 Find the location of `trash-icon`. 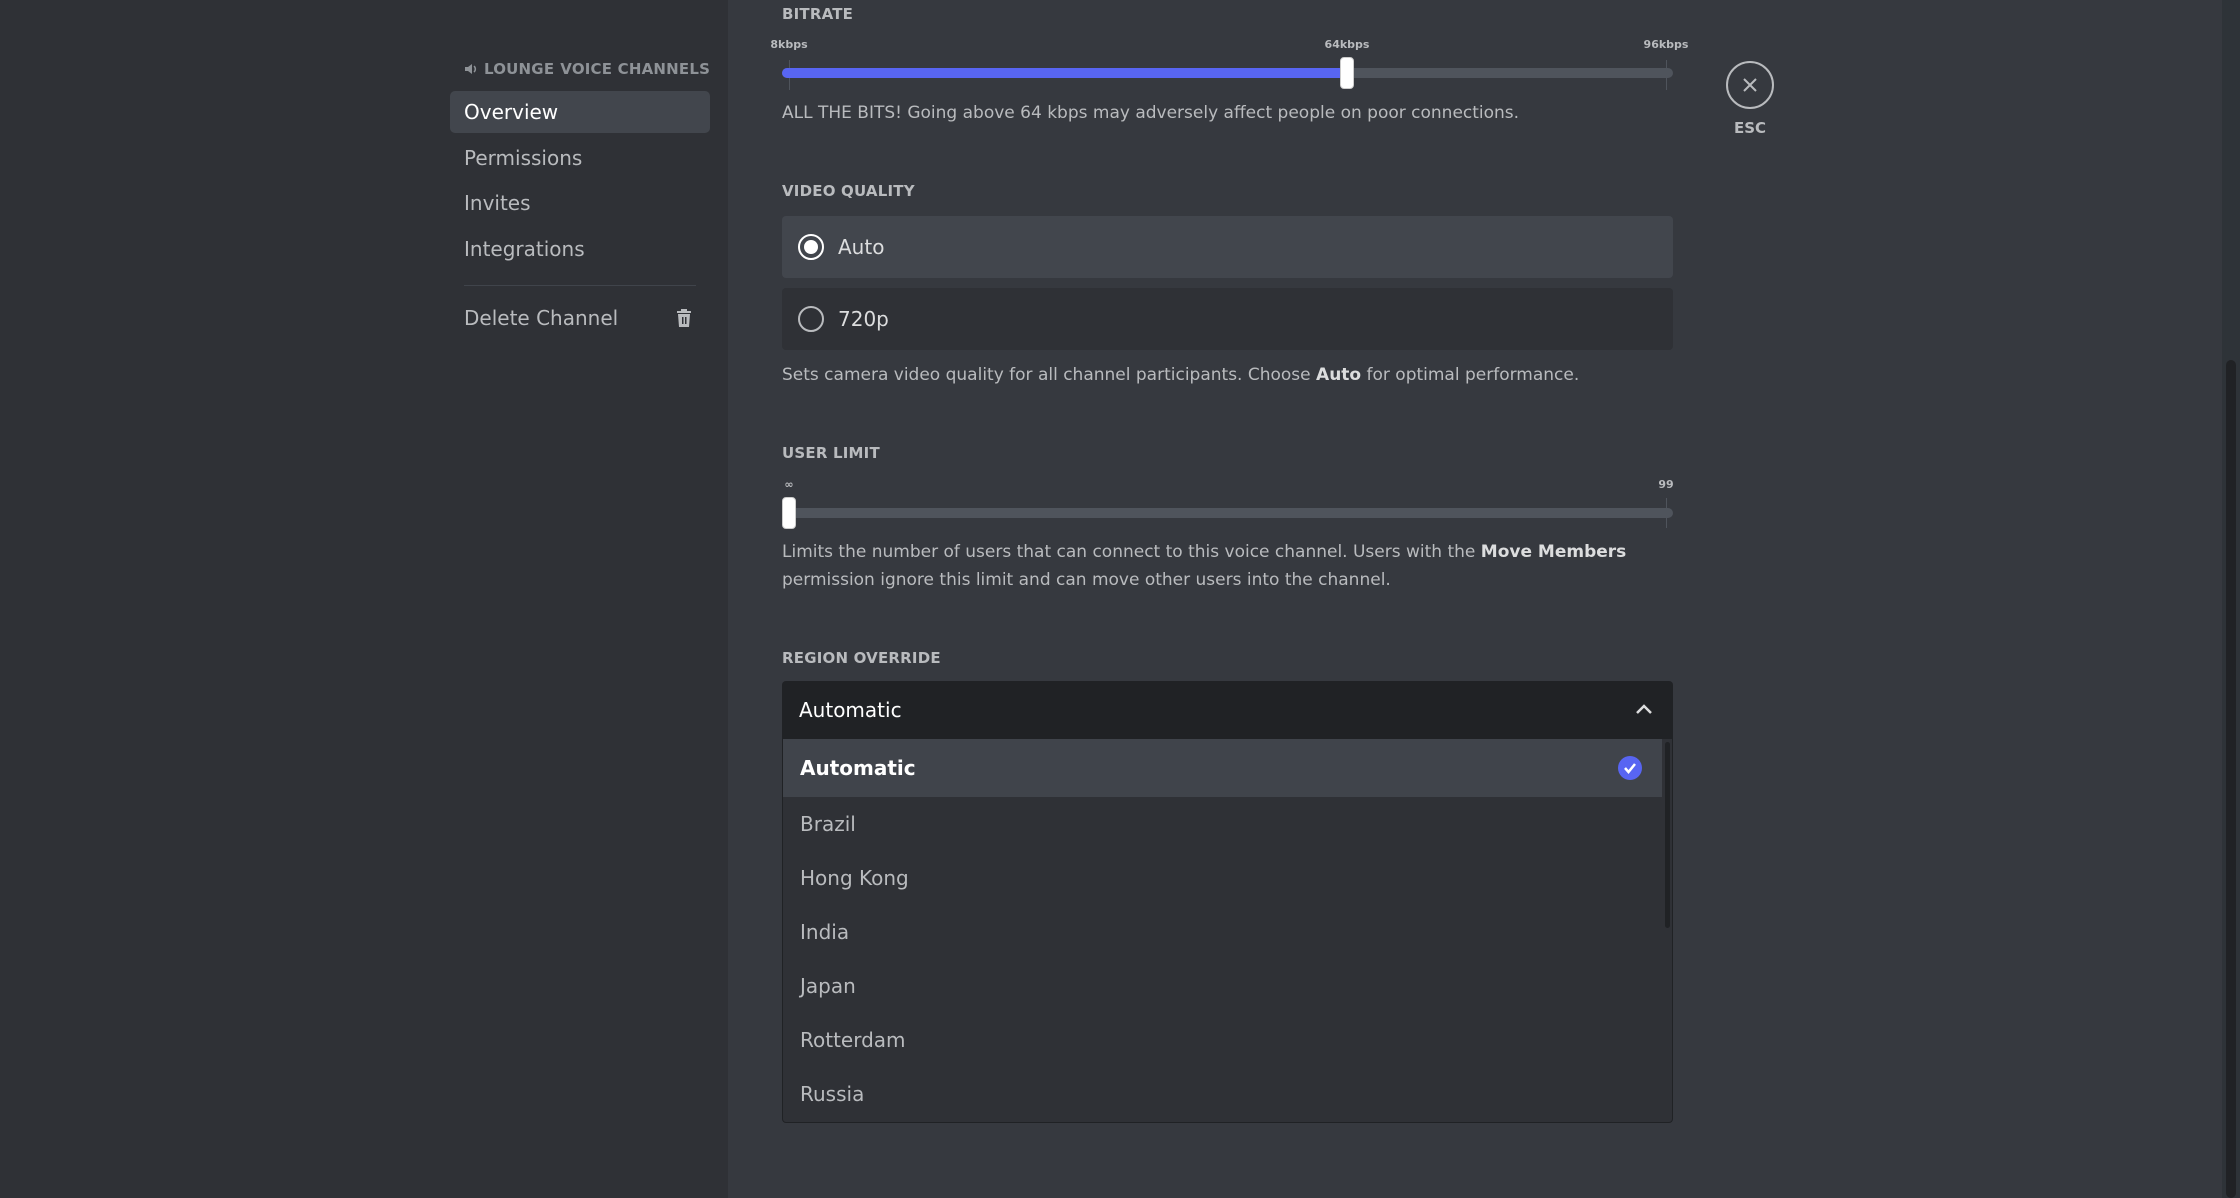

trash-icon is located at coordinates (684, 318).